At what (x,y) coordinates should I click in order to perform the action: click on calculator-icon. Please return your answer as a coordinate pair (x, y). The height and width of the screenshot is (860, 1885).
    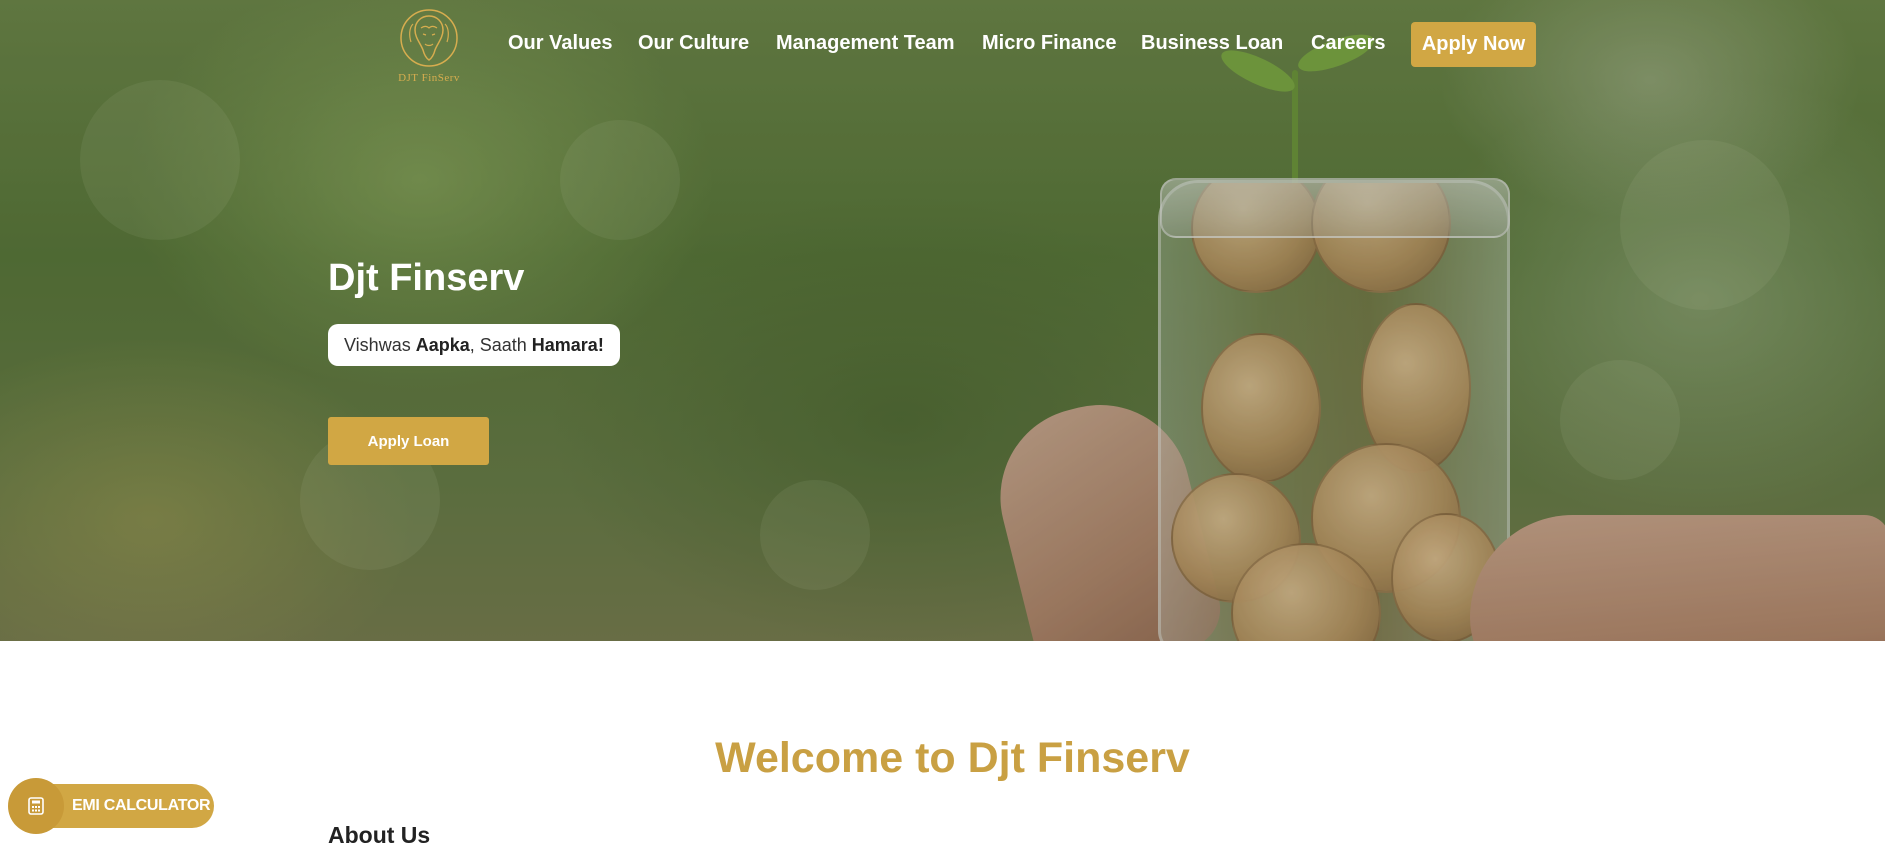
    Looking at the image, I should click on (36, 806).